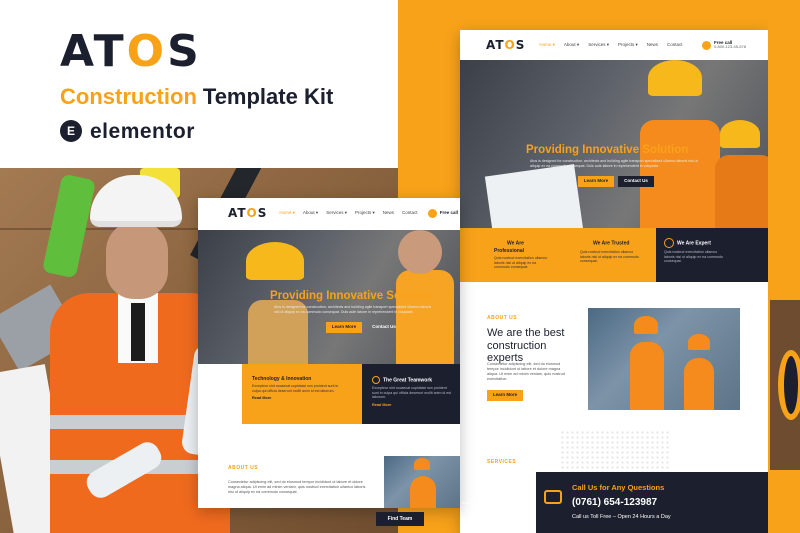 The width and height of the screenshot is (800, 533). What do you see at coordinates (420, 252) in the screenshot?
I see `worker-face` at bounding box center [420, 252].